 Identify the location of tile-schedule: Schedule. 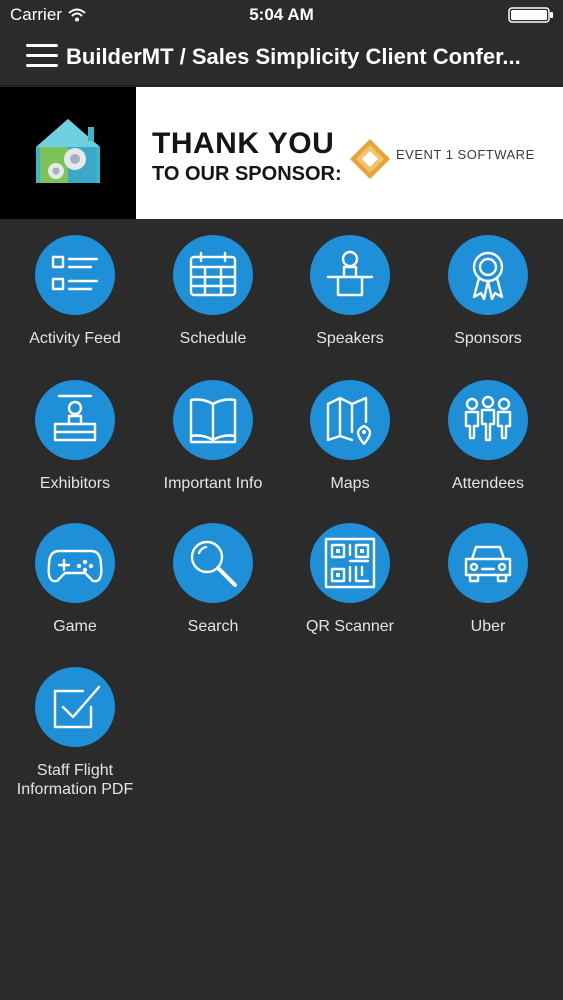
(213, 300).